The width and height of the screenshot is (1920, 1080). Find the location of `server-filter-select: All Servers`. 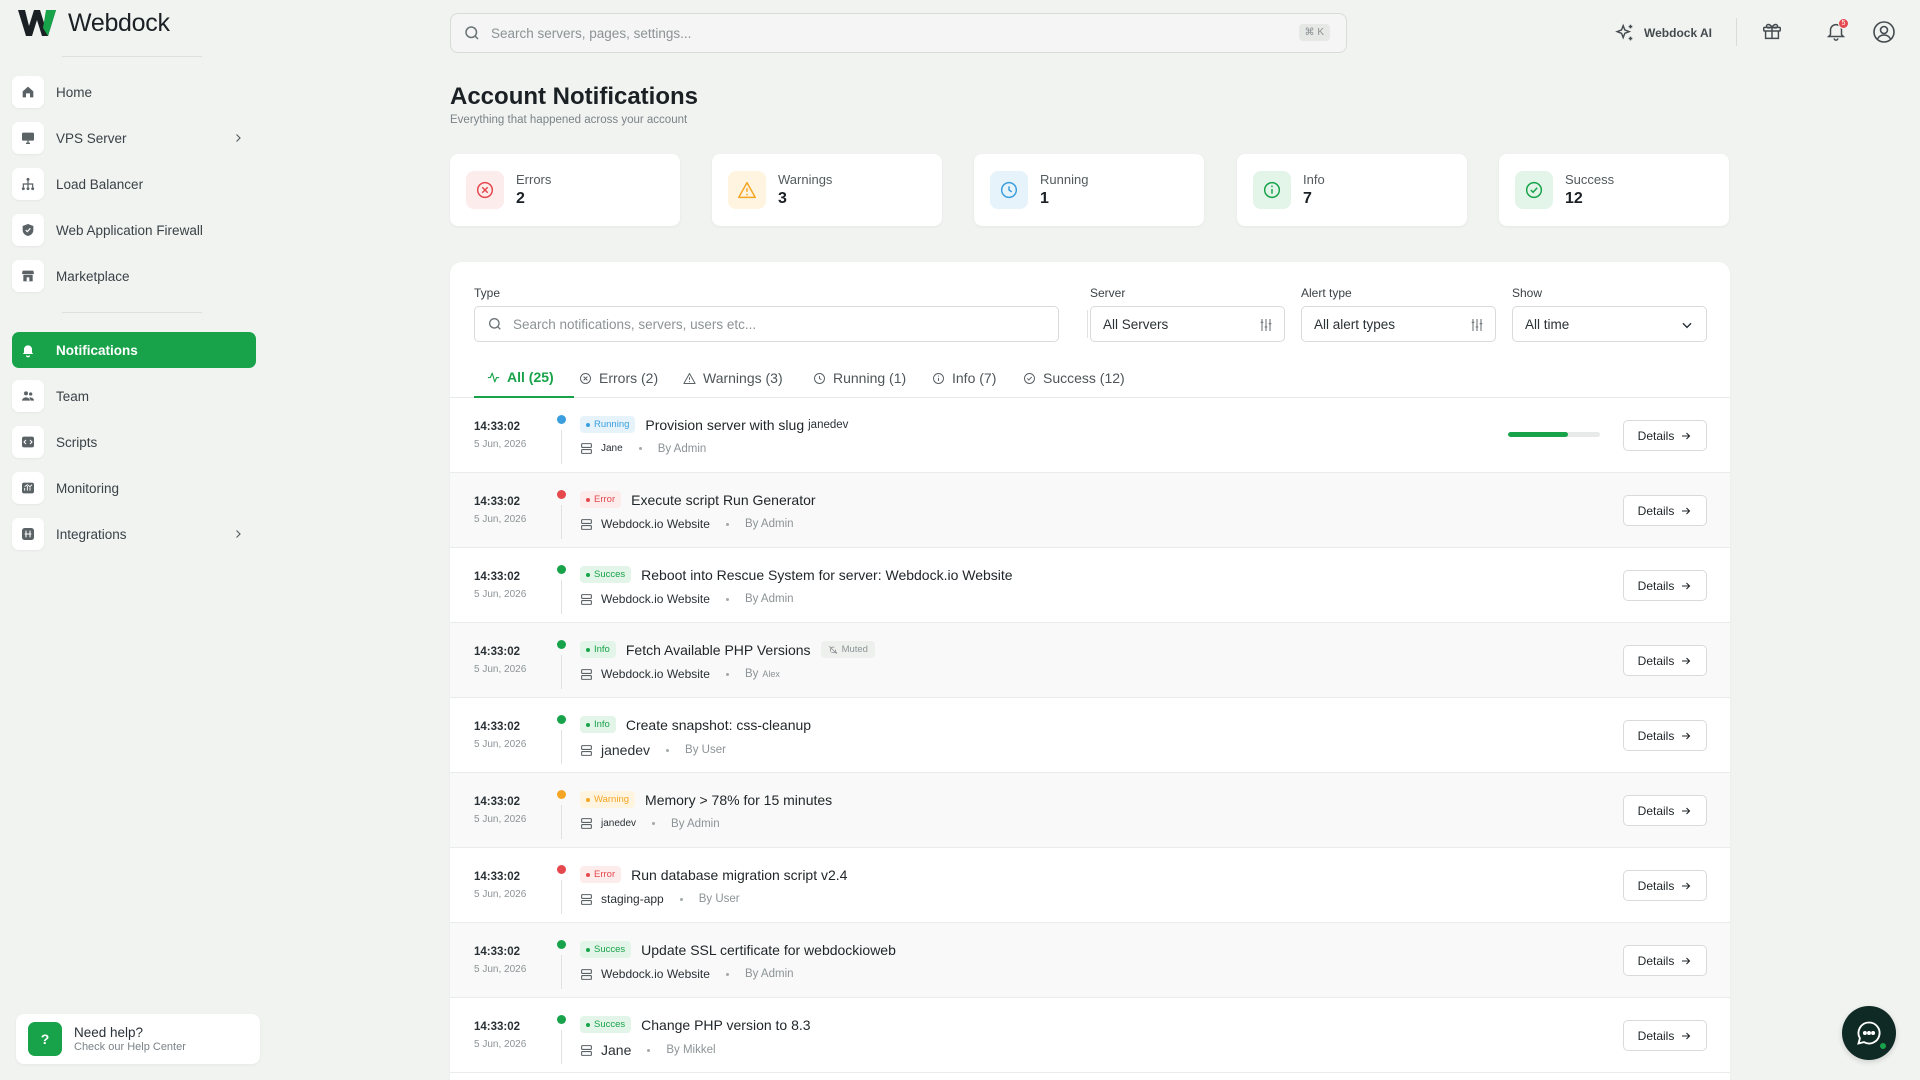

server-filter-select: All Servers is located at coordinates (1187, 324).